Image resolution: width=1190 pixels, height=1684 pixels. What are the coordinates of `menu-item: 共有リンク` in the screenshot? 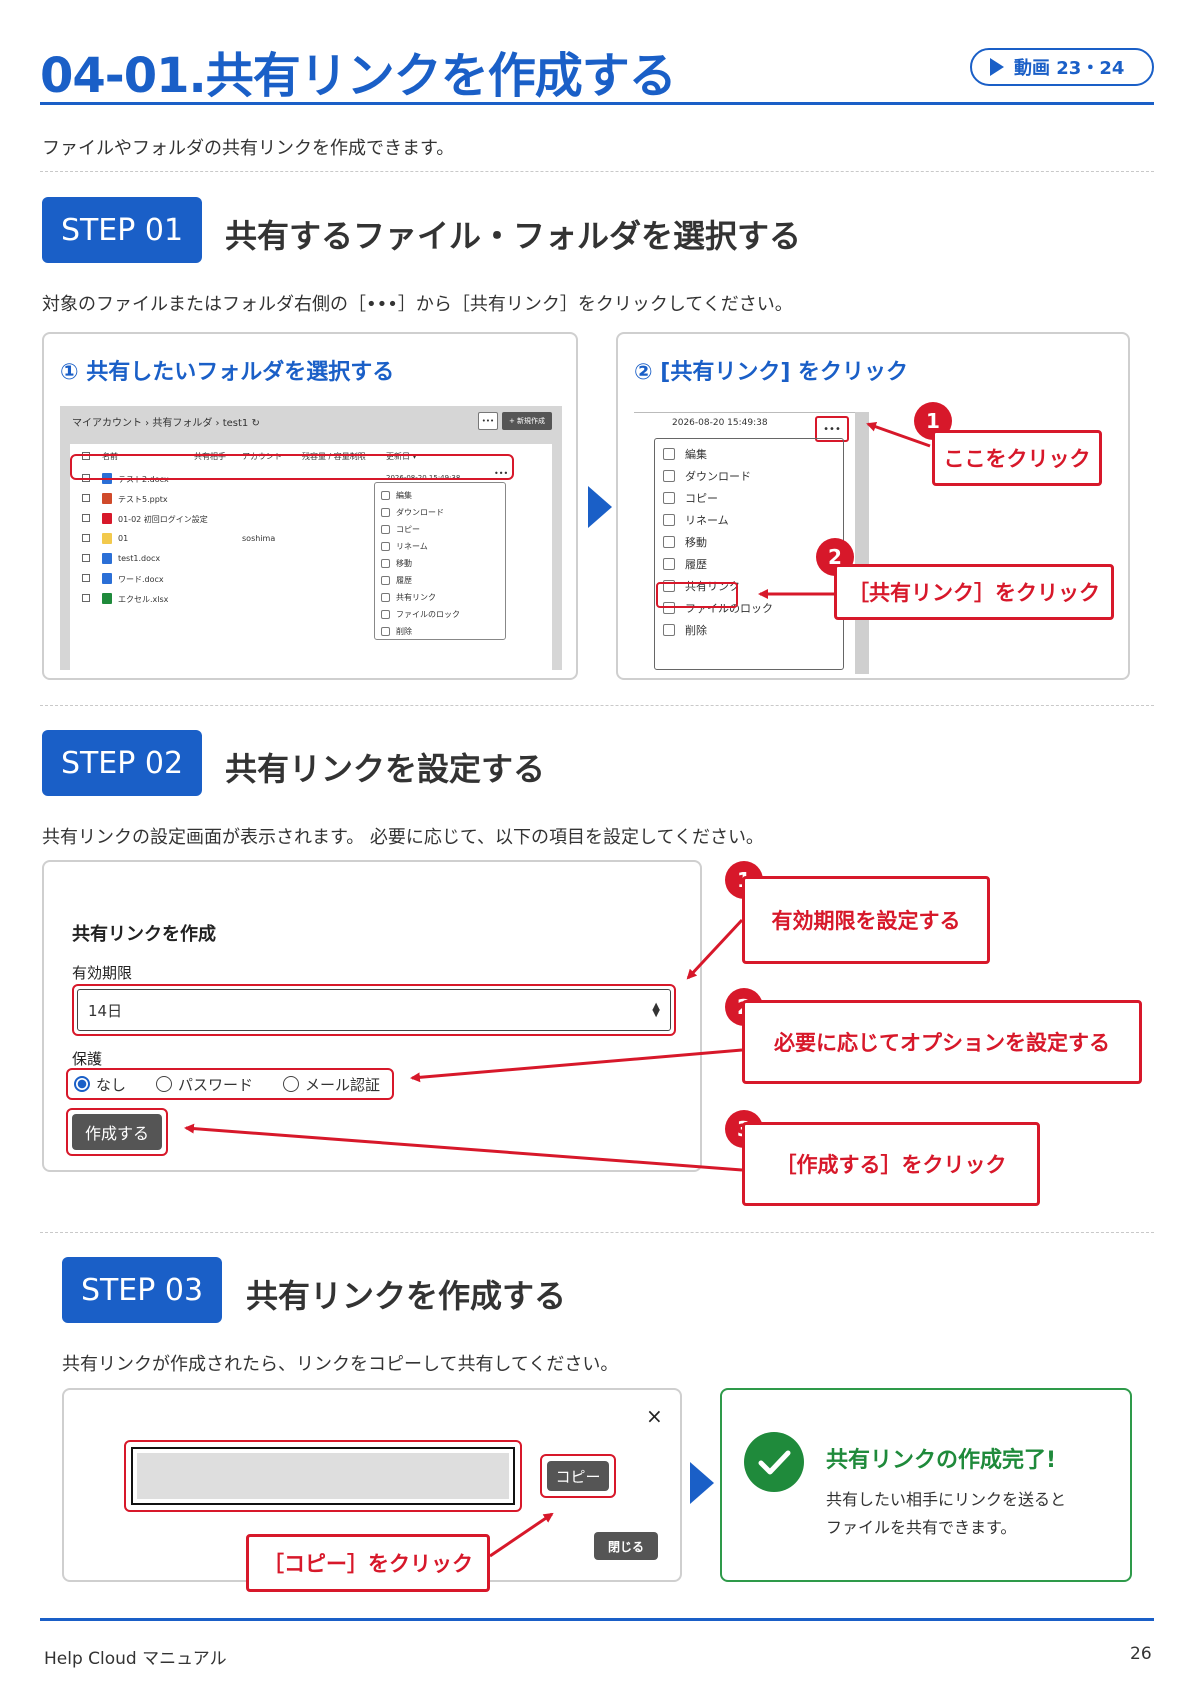 It's located at (440, 597).